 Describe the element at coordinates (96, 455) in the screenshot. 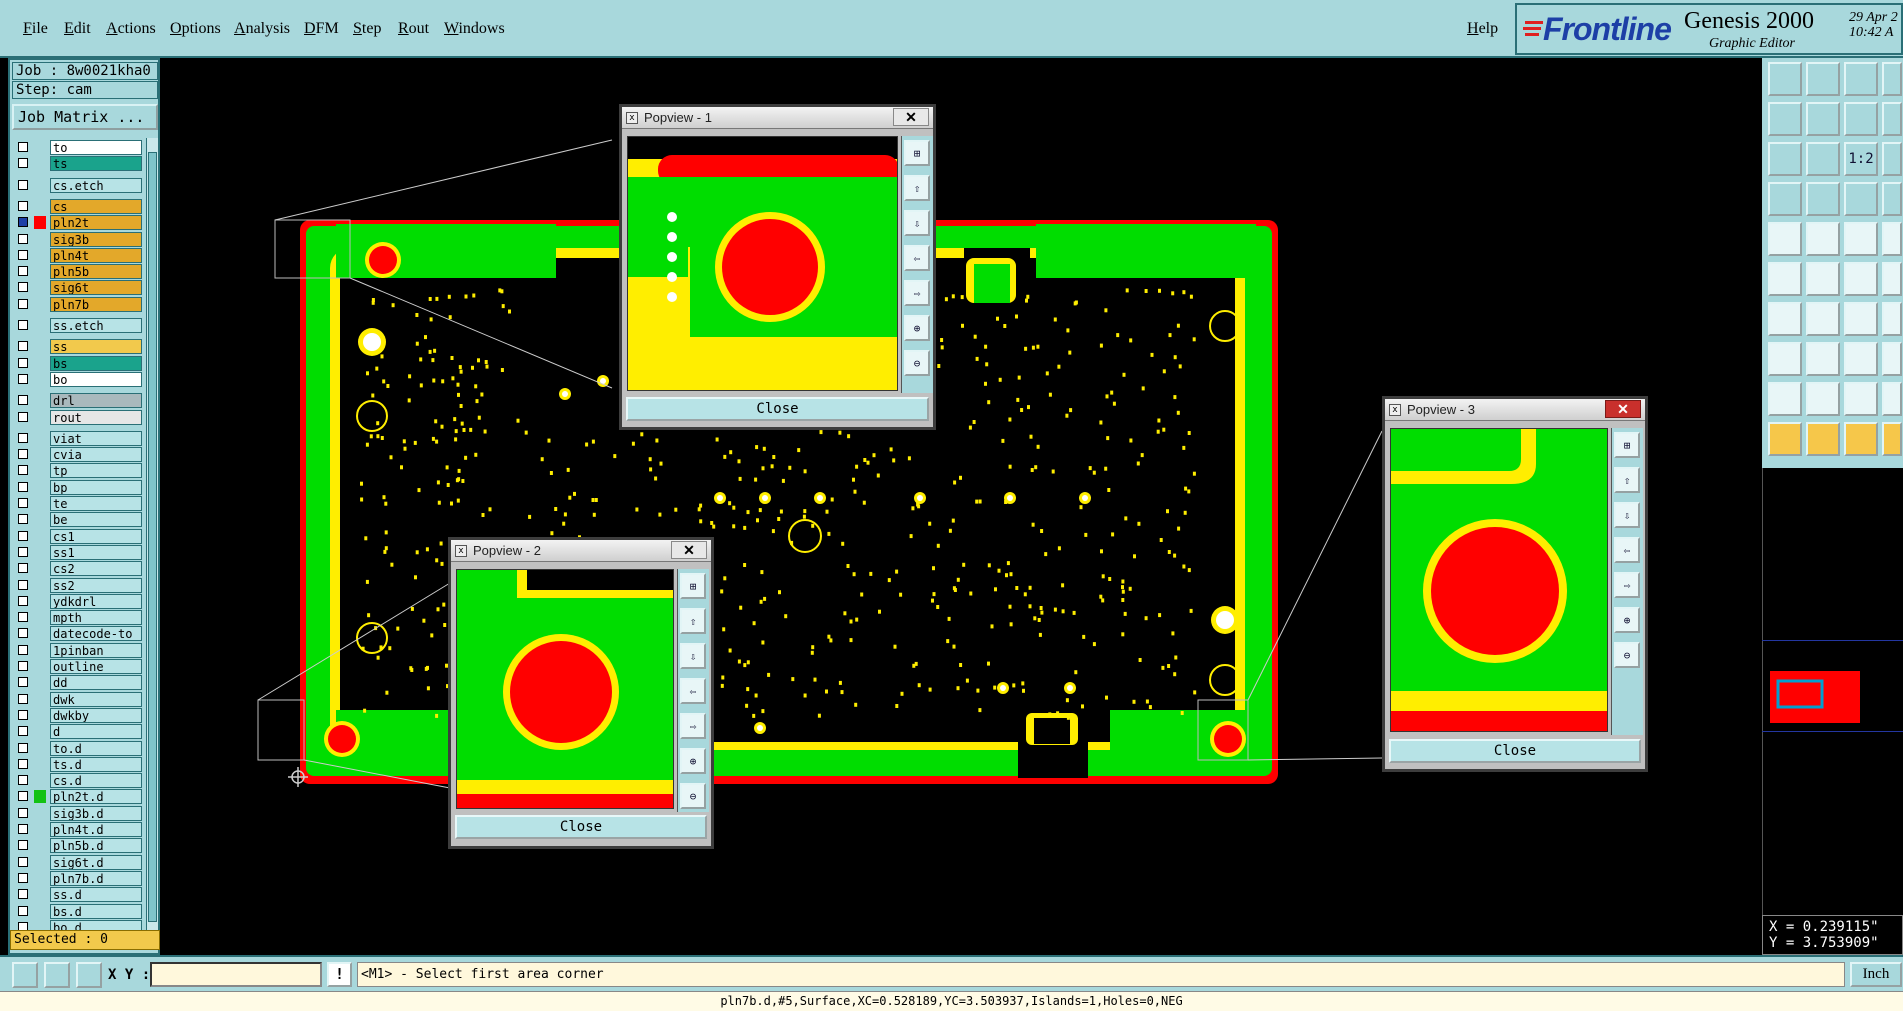

I see `layer-name: cvia` at that location.